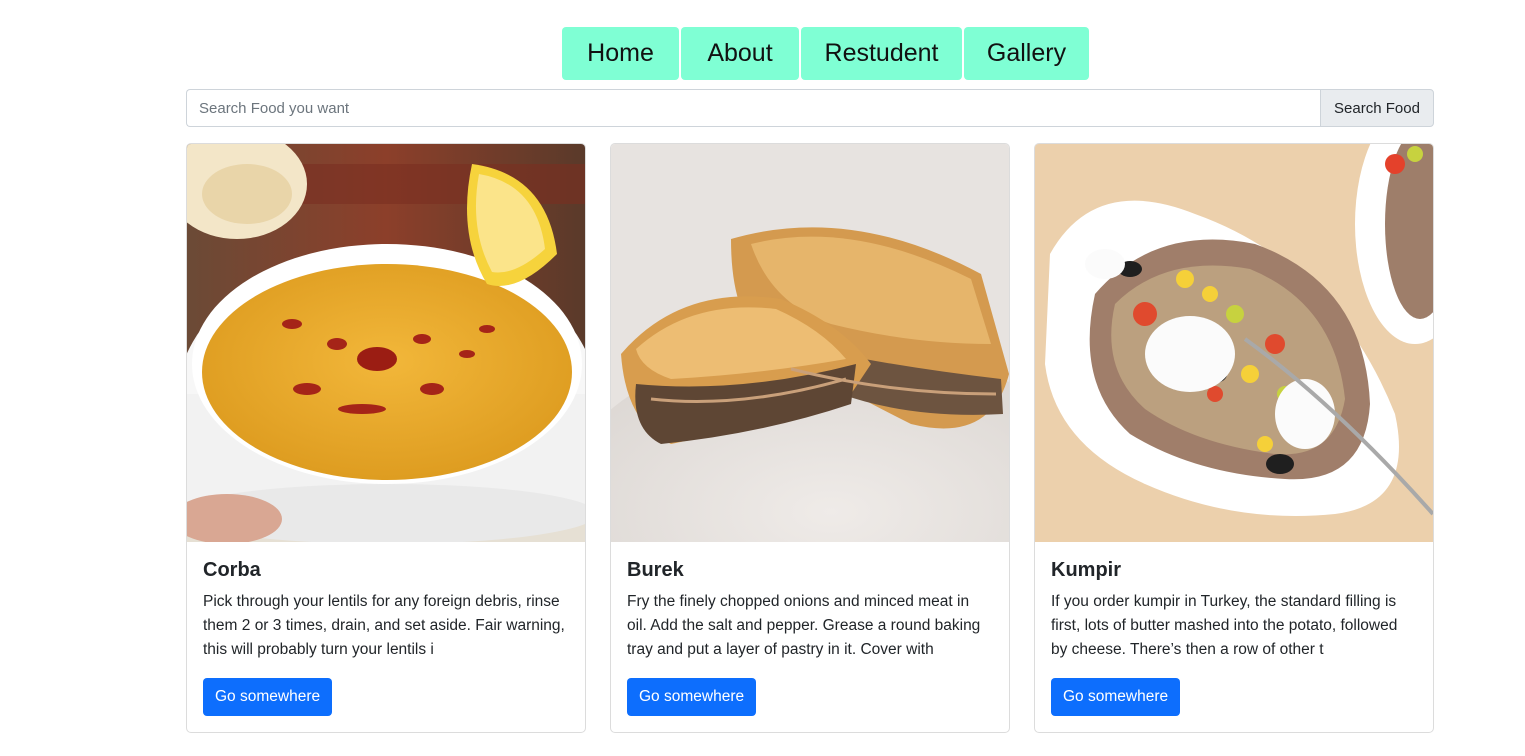 The height and width of the screenshot is (756, 1525). I want to click on nav-gallery: Gallery, so click(1026, 53).